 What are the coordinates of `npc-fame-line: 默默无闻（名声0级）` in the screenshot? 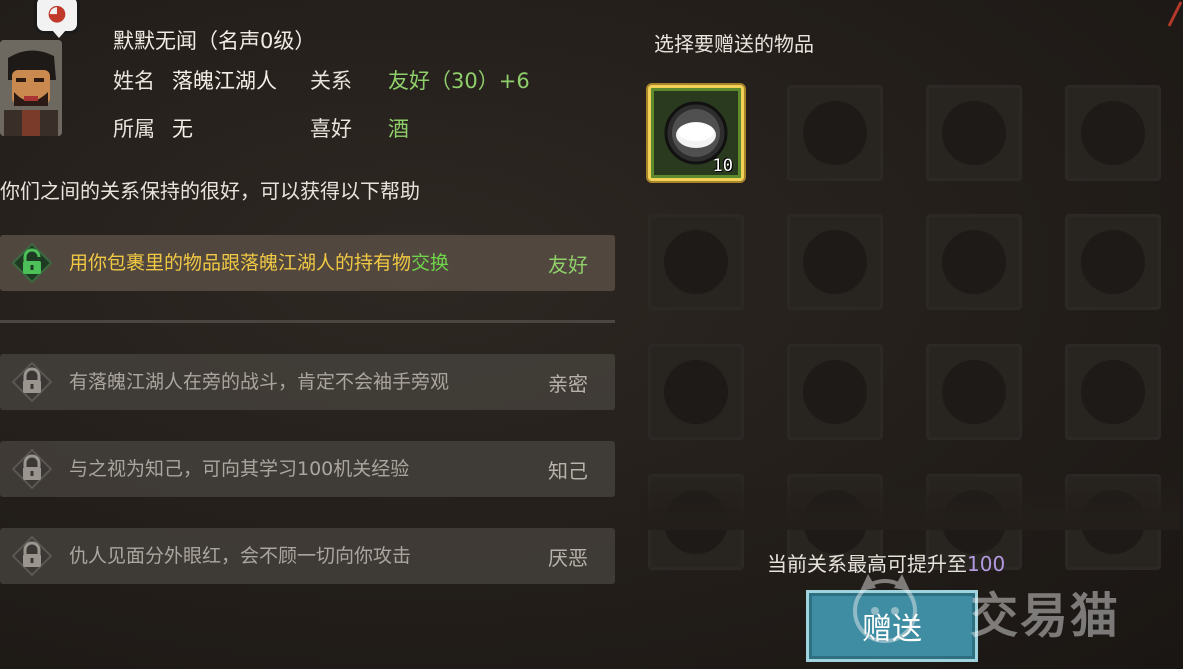 It's located at (214, 41).